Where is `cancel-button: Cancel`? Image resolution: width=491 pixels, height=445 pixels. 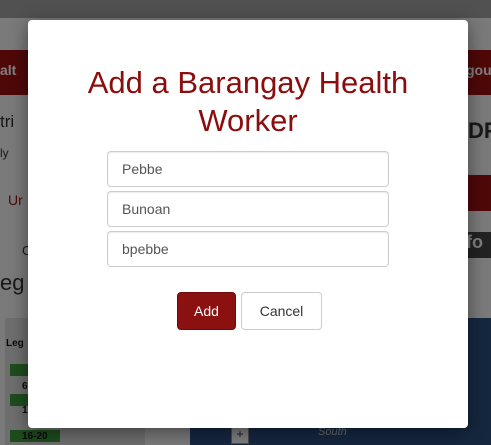
cancel-button: Cancel is located at coordinates (281, 311).